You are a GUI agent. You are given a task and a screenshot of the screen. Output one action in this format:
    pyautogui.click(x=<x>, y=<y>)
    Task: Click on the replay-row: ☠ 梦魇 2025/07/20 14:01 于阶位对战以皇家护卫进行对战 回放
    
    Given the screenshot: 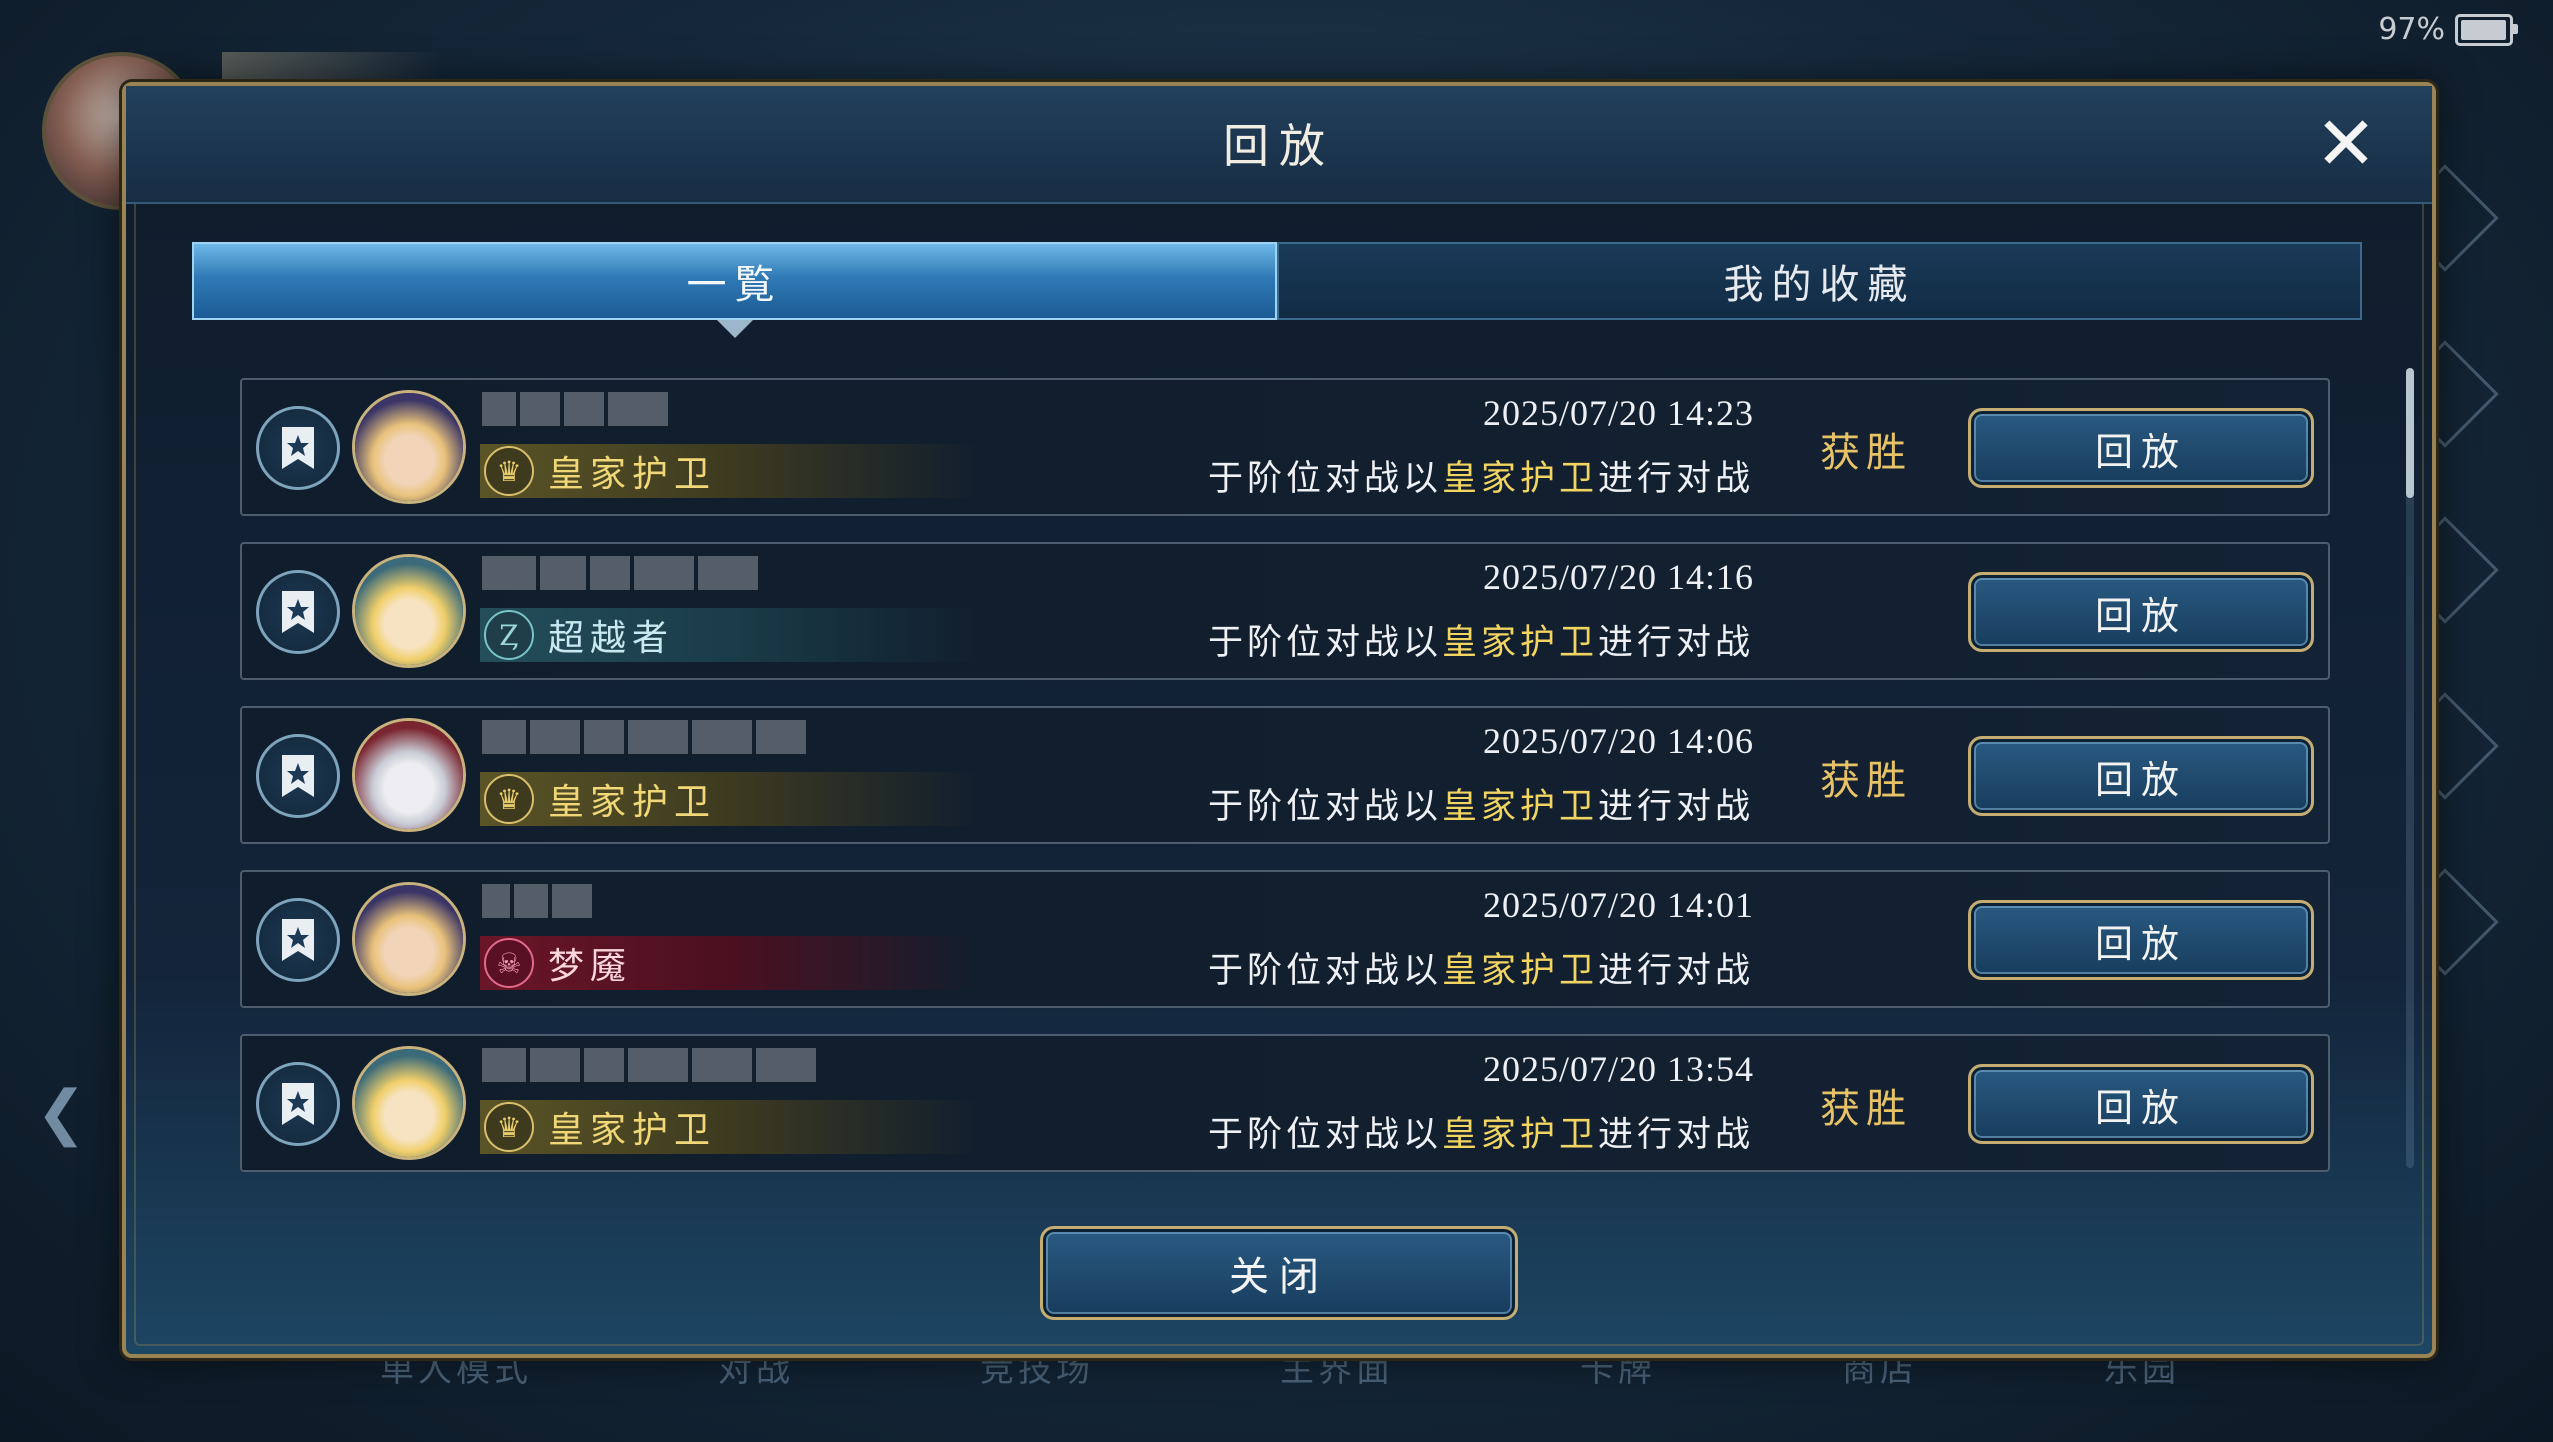 What is the action you would take?
    pyautogui.click(x=1285, y=939)
    